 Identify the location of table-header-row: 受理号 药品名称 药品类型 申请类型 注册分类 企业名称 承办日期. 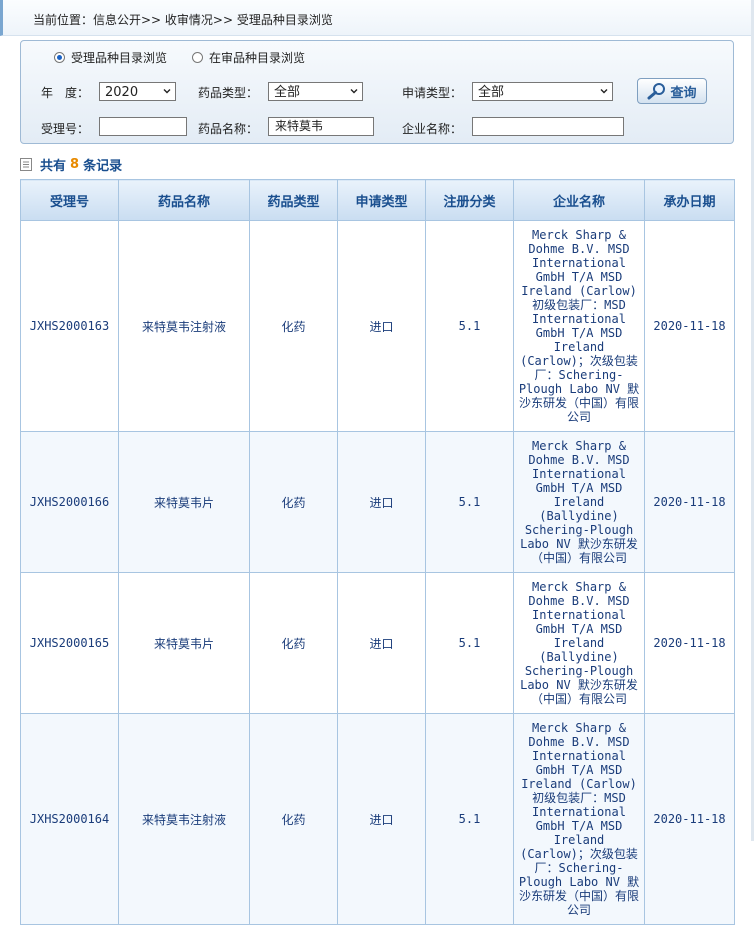
(377, 200).